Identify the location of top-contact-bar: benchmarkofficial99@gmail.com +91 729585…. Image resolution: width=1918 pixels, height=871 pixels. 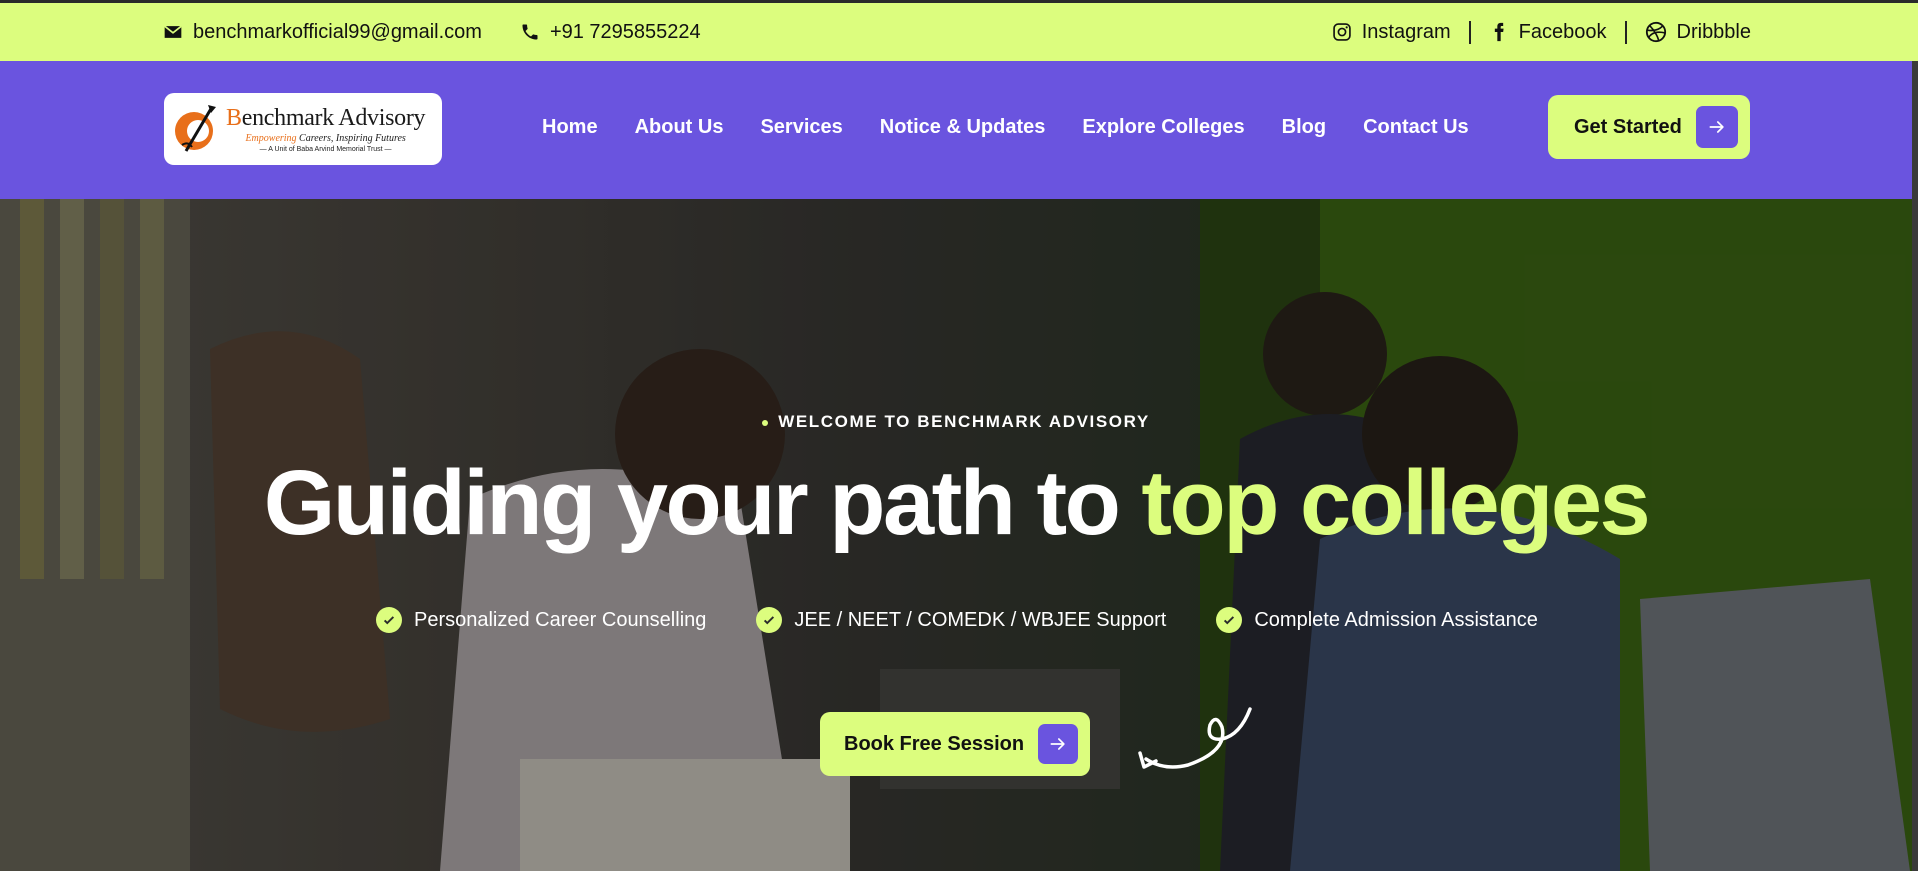
(959, 30).